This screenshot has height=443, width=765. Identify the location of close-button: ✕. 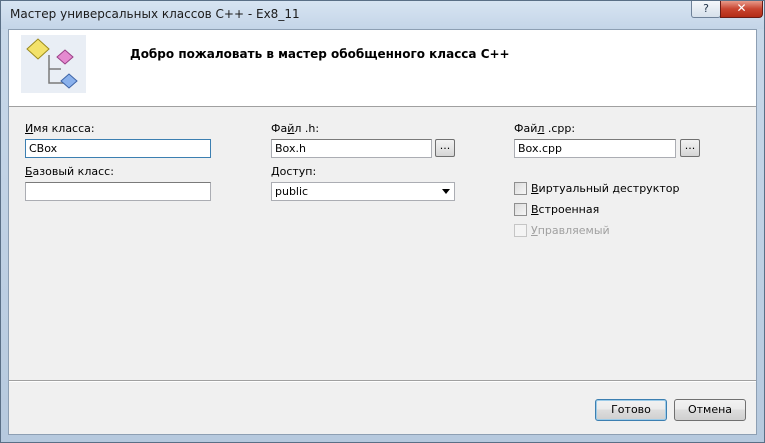
(741, 9).